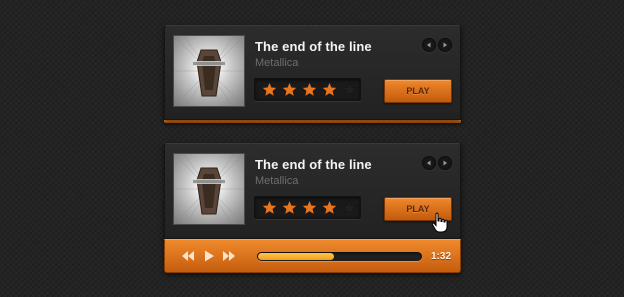 This screenshot has height=297, width=624. I want to click on hand-pointer-icon, so click(439, 222).